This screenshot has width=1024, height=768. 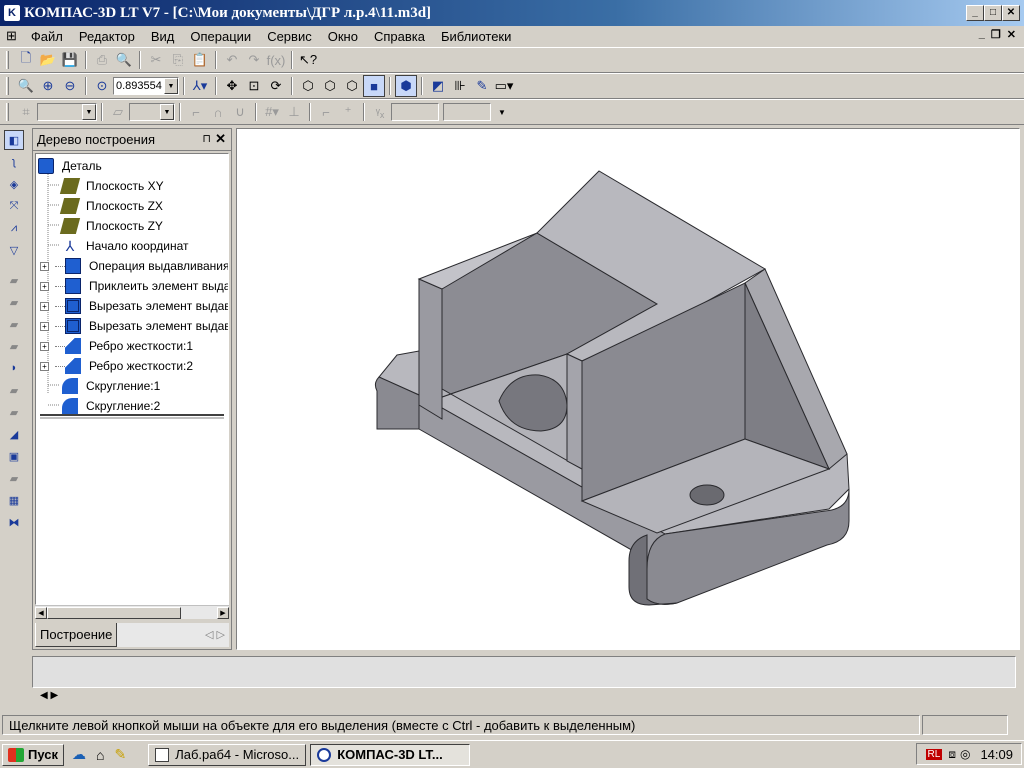 I want to click on tree-node-fillet-2: Скругление:2, so click(x=111, y=406).